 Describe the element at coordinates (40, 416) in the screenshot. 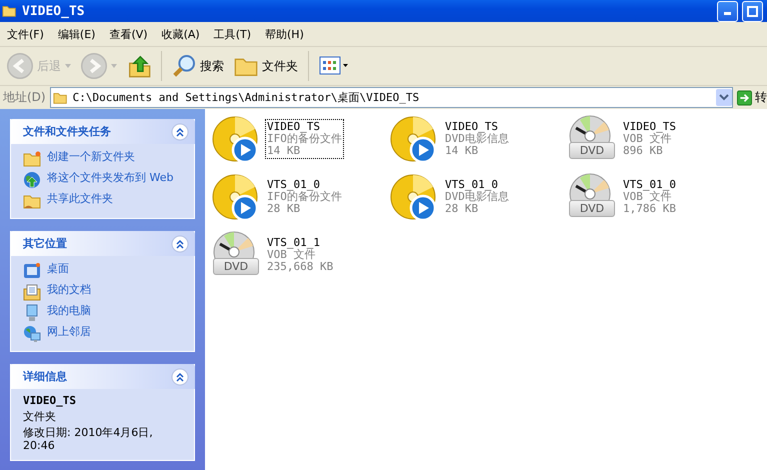

I see `details-type: 文件夹` at that location.